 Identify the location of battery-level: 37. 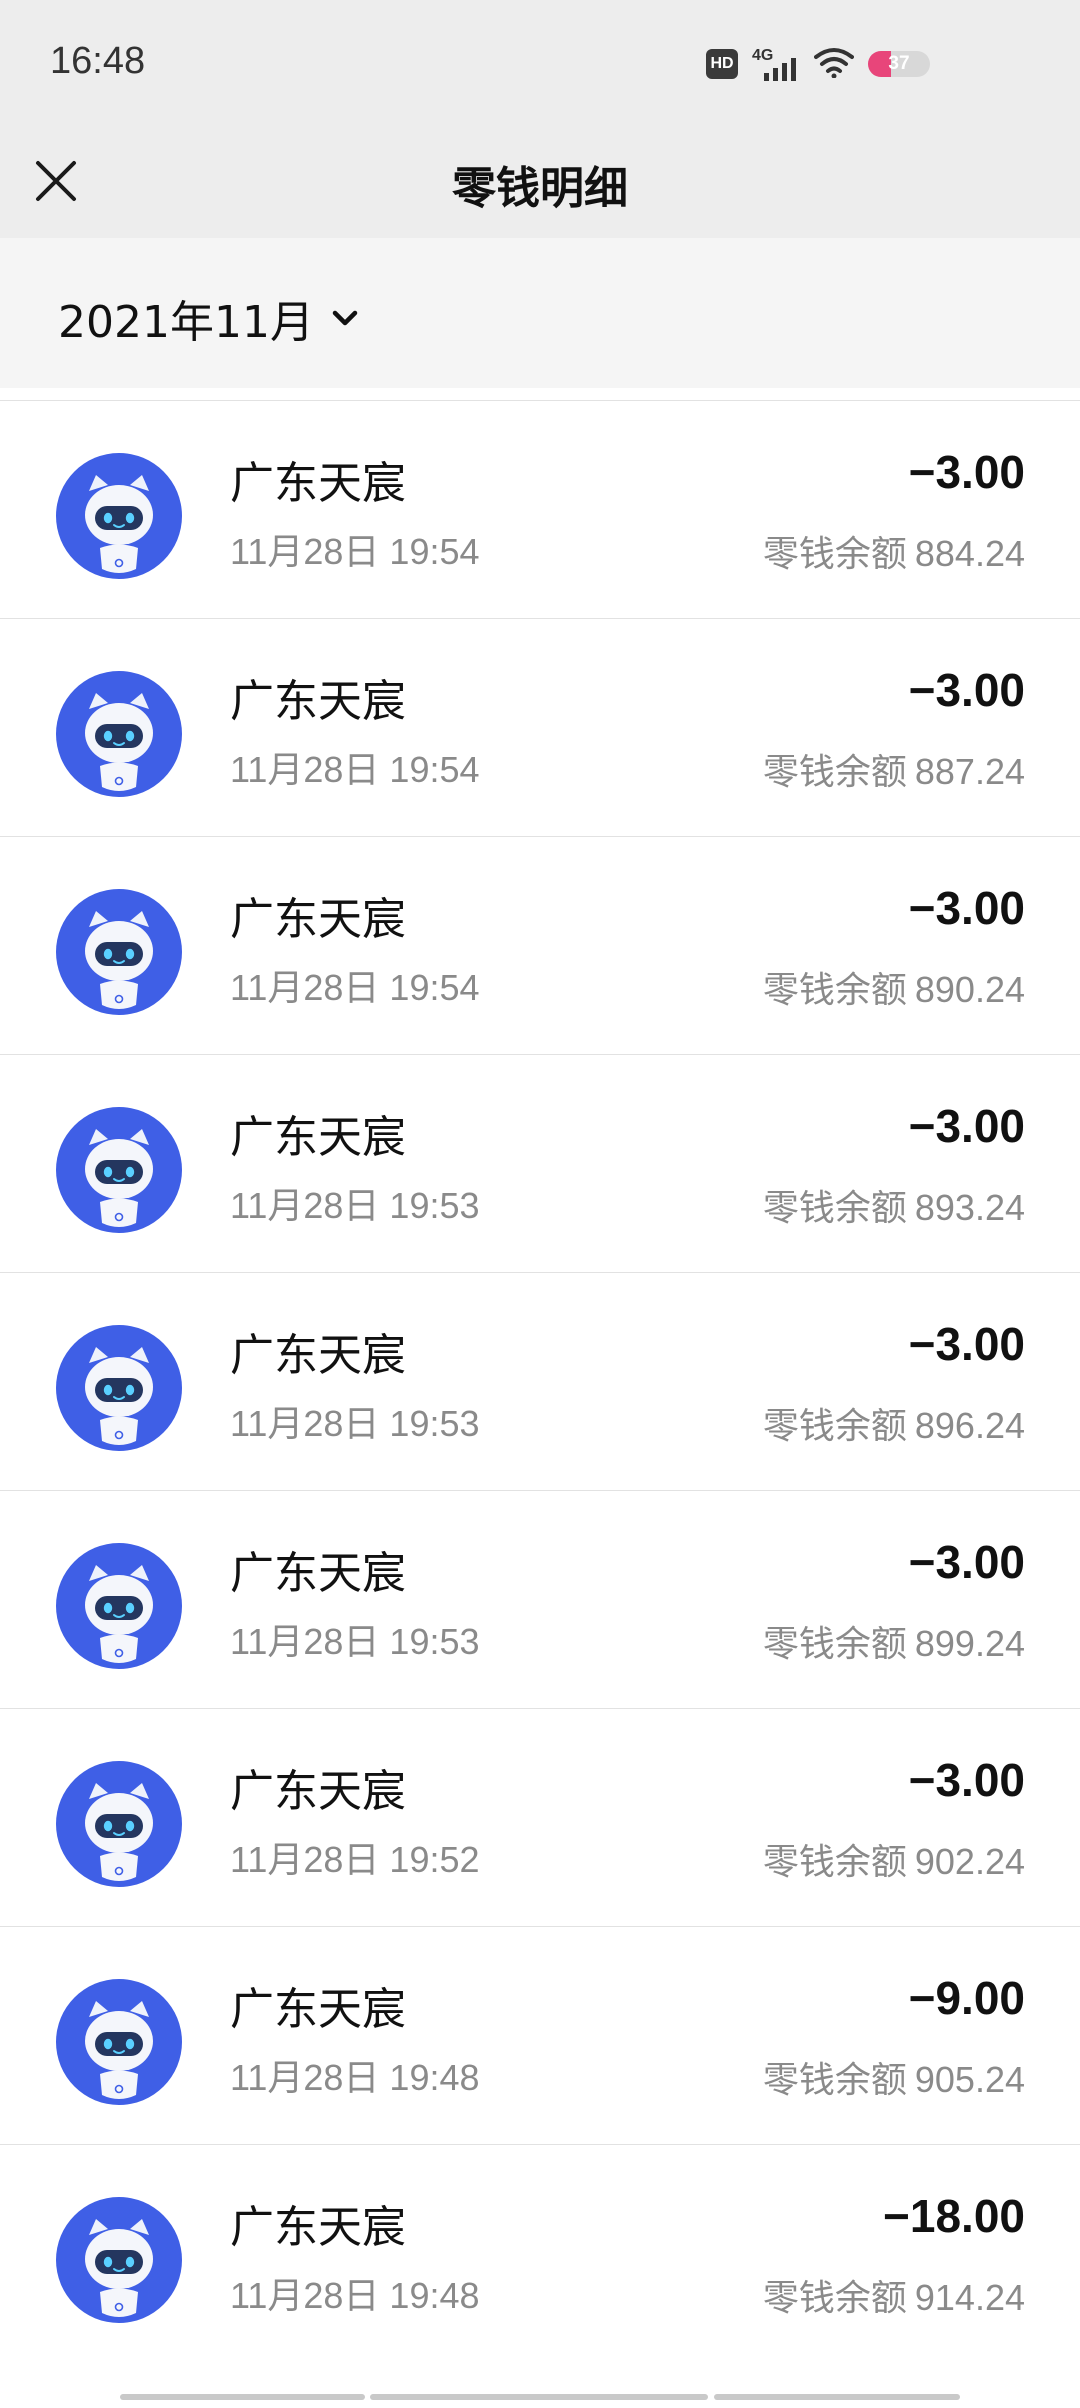
(899, 63).